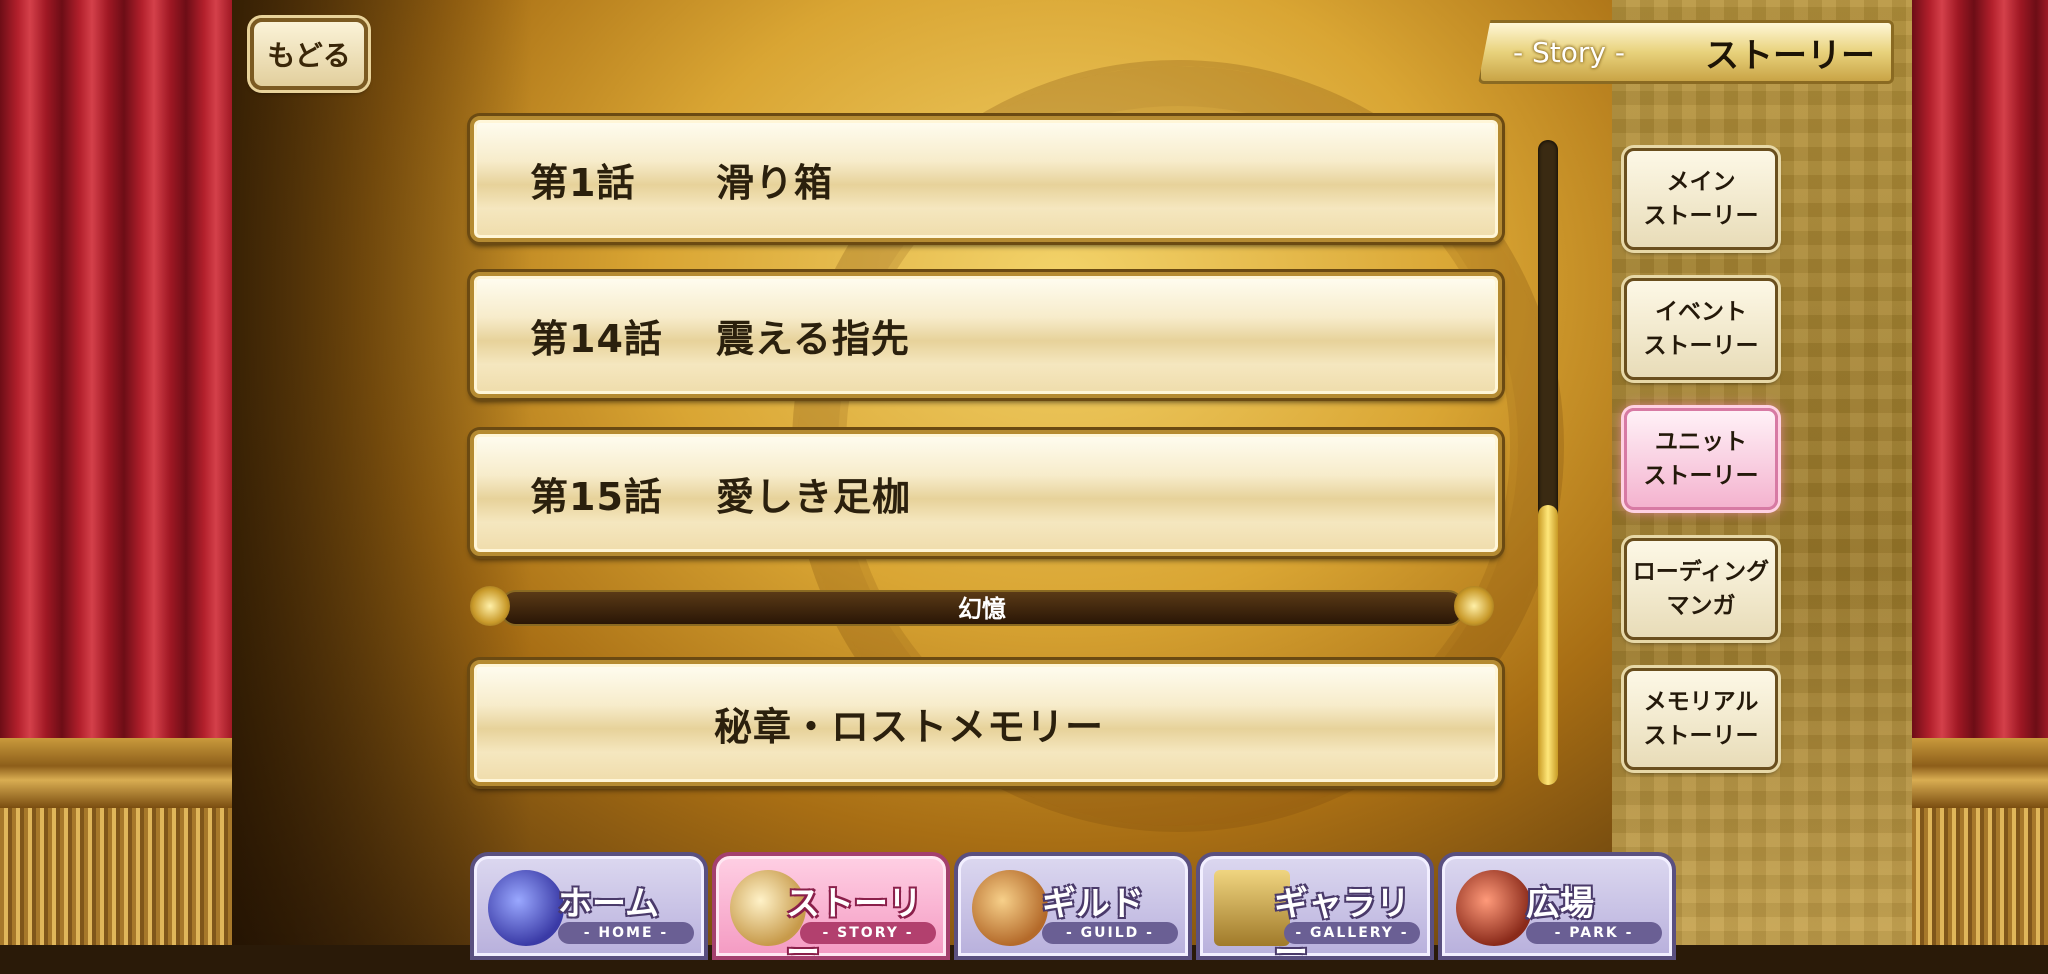  I want to click on section-label: 幻憶, so click(982, 608).